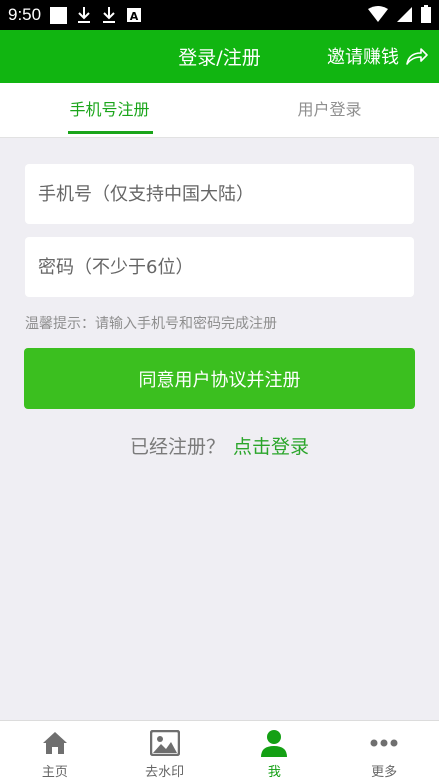  I want to click on font-icon: A, so click(134, 15).